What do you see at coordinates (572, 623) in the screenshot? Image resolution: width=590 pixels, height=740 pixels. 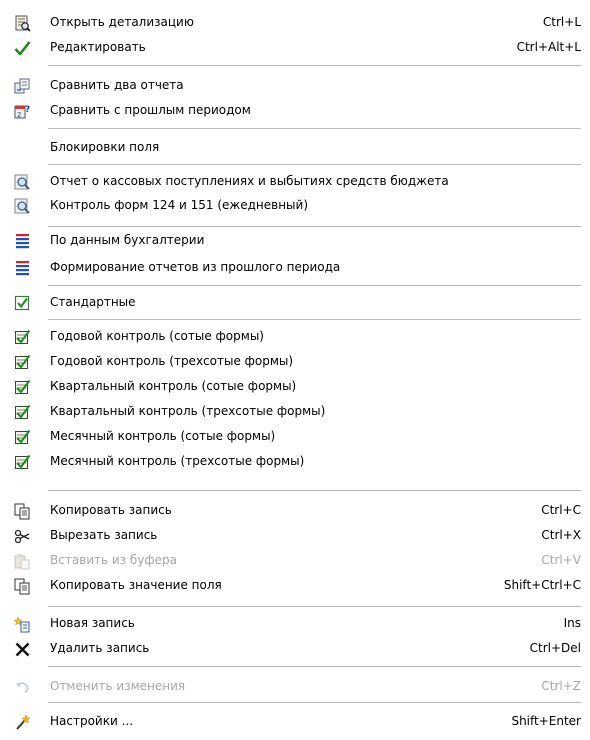 I see `menu-item-shortcut: Ins` at bounding box center [572, 623].